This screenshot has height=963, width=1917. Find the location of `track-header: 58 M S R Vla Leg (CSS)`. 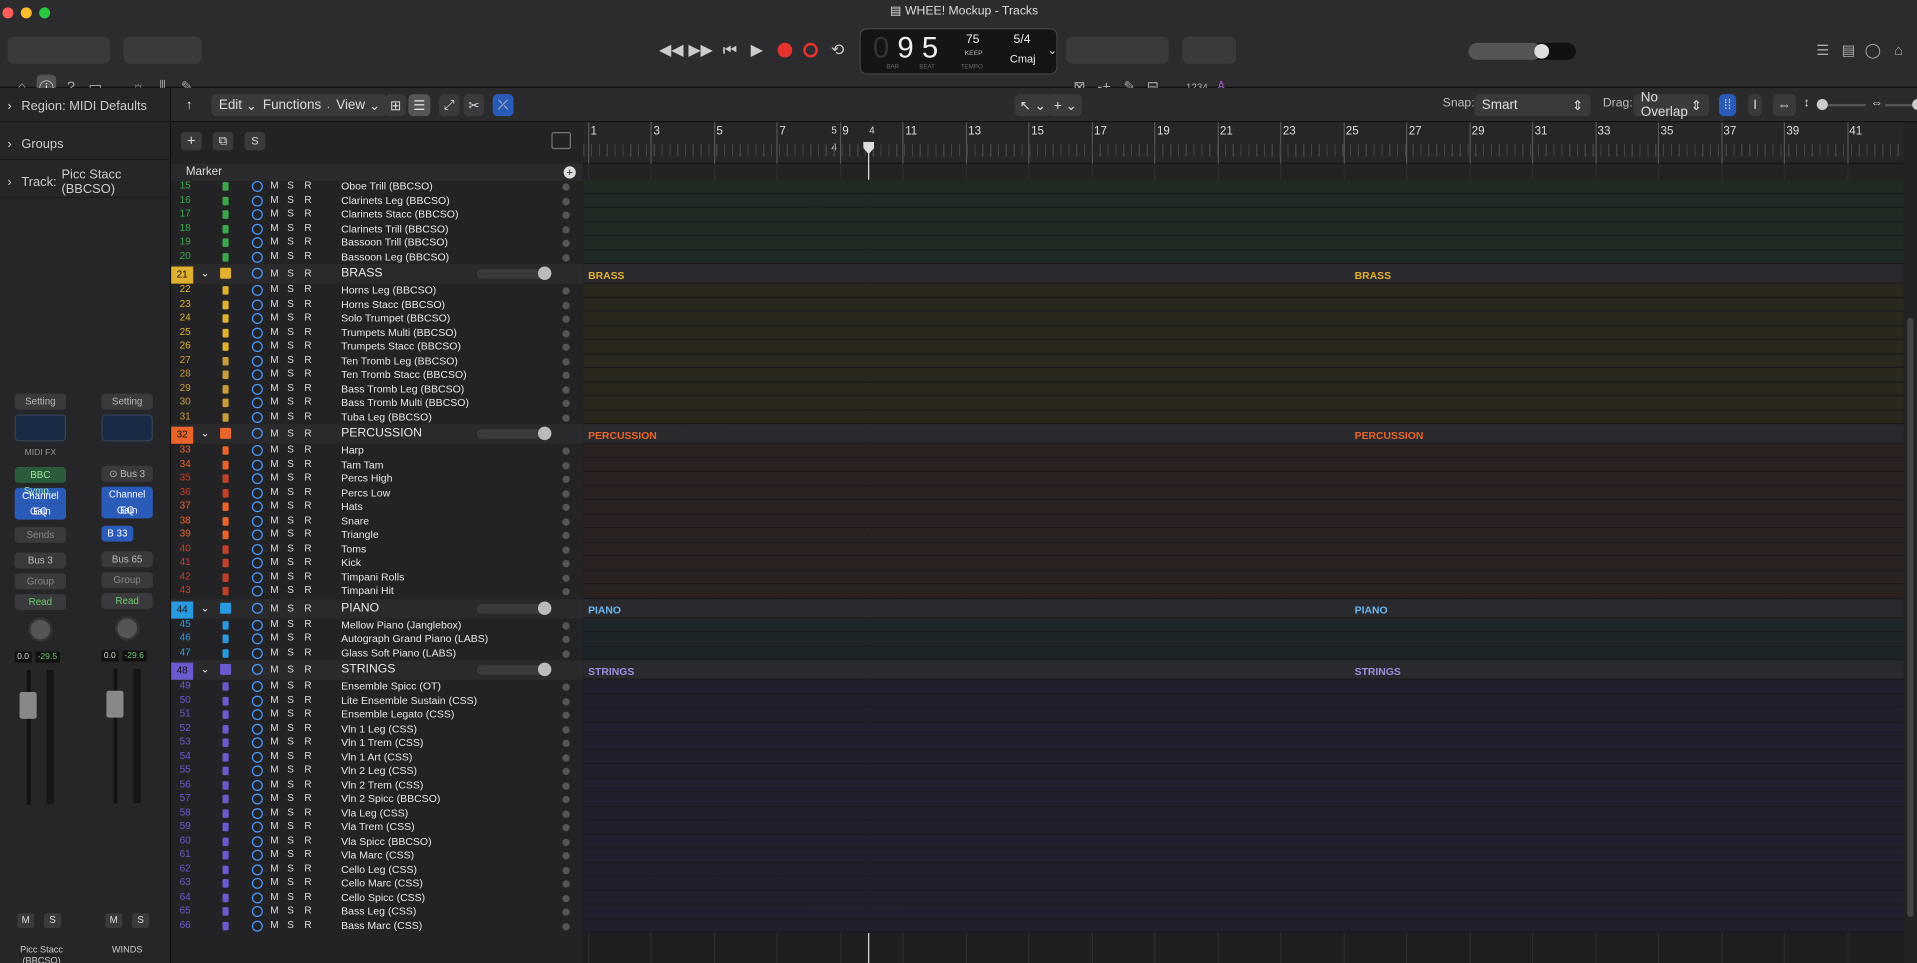

track-header: 58 M S R Vla Leg (CSS) is located at coordinates (377, 813).